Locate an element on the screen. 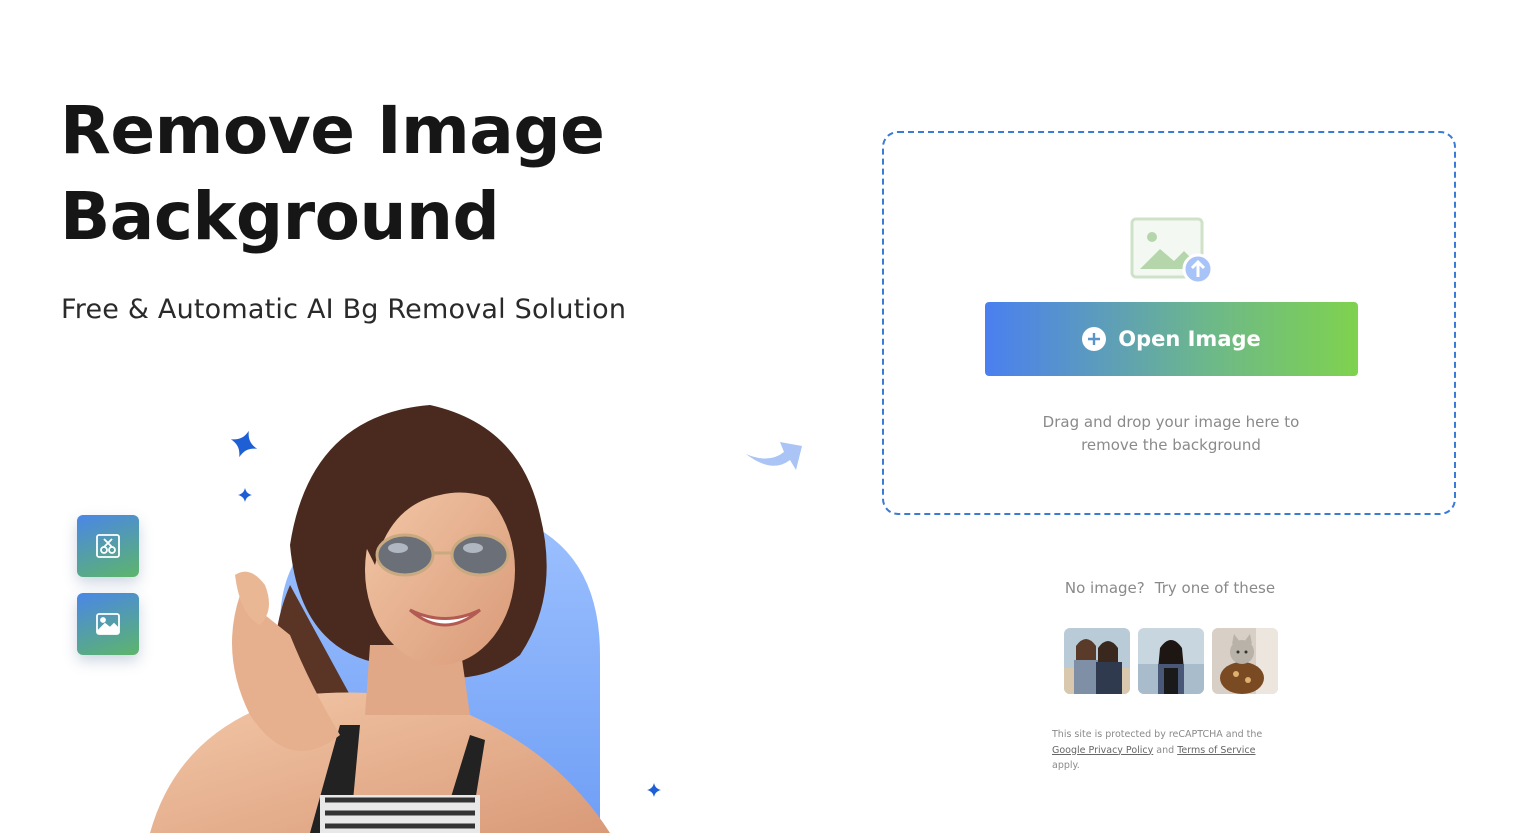 This screenshot has width=1536, height=833. hero-subtitle: Free & Automatic AI Bg Removal Solution is located at coordinates (344, 309).